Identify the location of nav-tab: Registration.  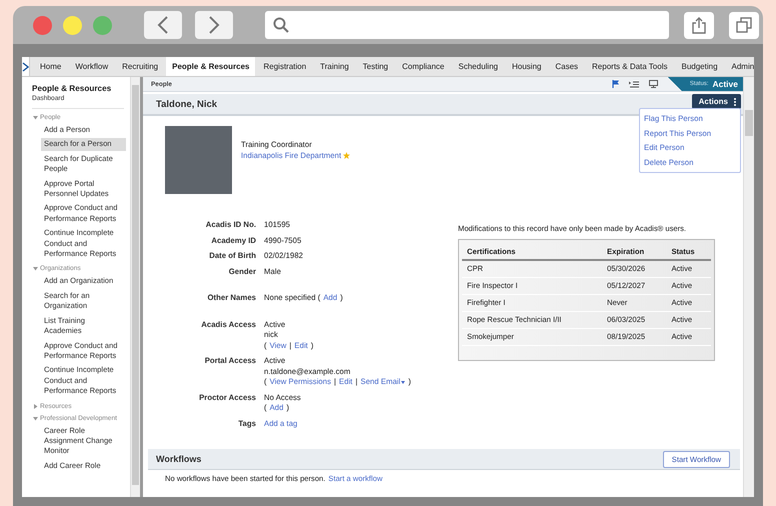
(284, 66).